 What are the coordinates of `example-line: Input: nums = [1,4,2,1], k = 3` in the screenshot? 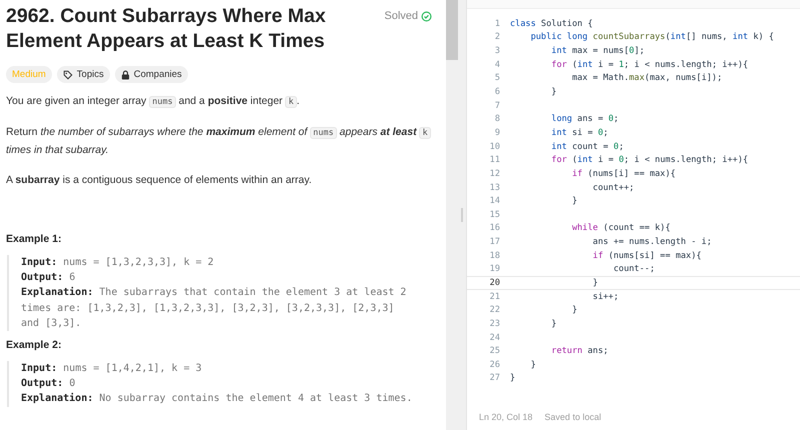 It's located at (112, 369).